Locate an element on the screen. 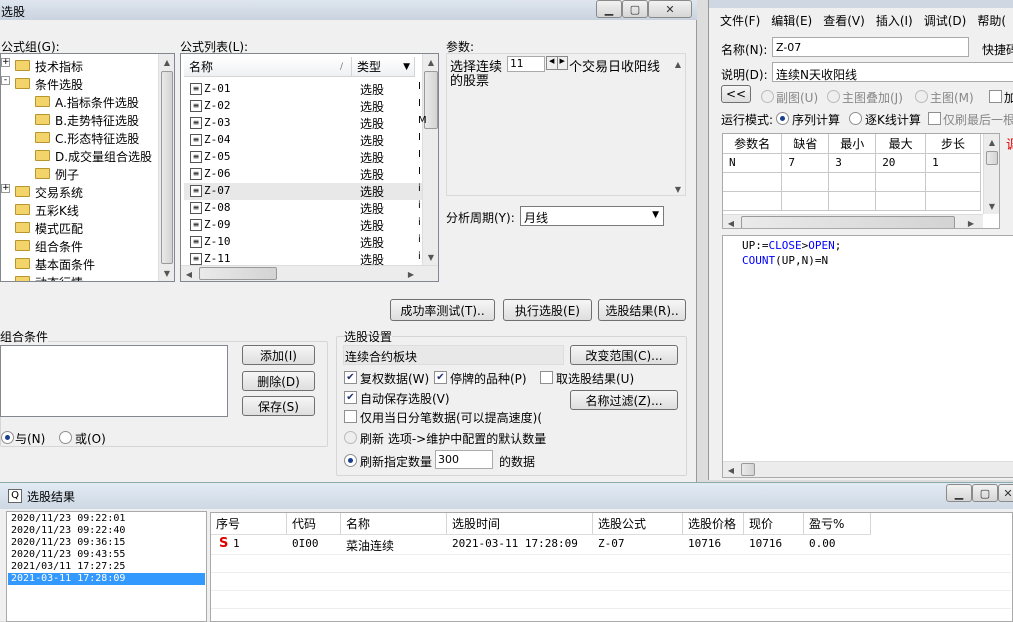  suspended-checkbox: ✔ is located at coordinates (440, 377).